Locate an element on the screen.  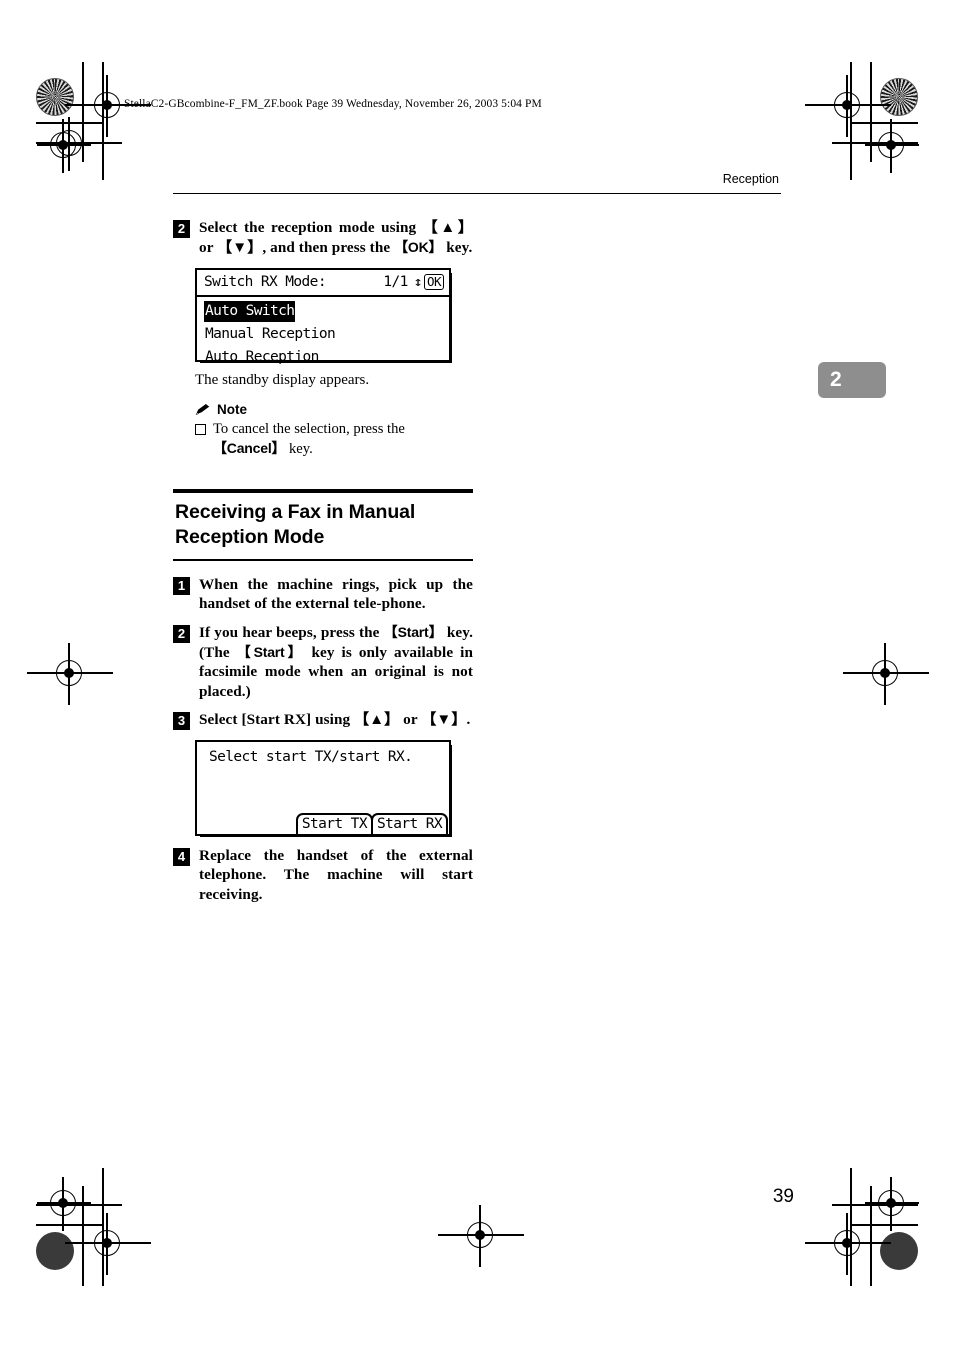
step-number-badge: 3 is located at coordinates (181, 721).